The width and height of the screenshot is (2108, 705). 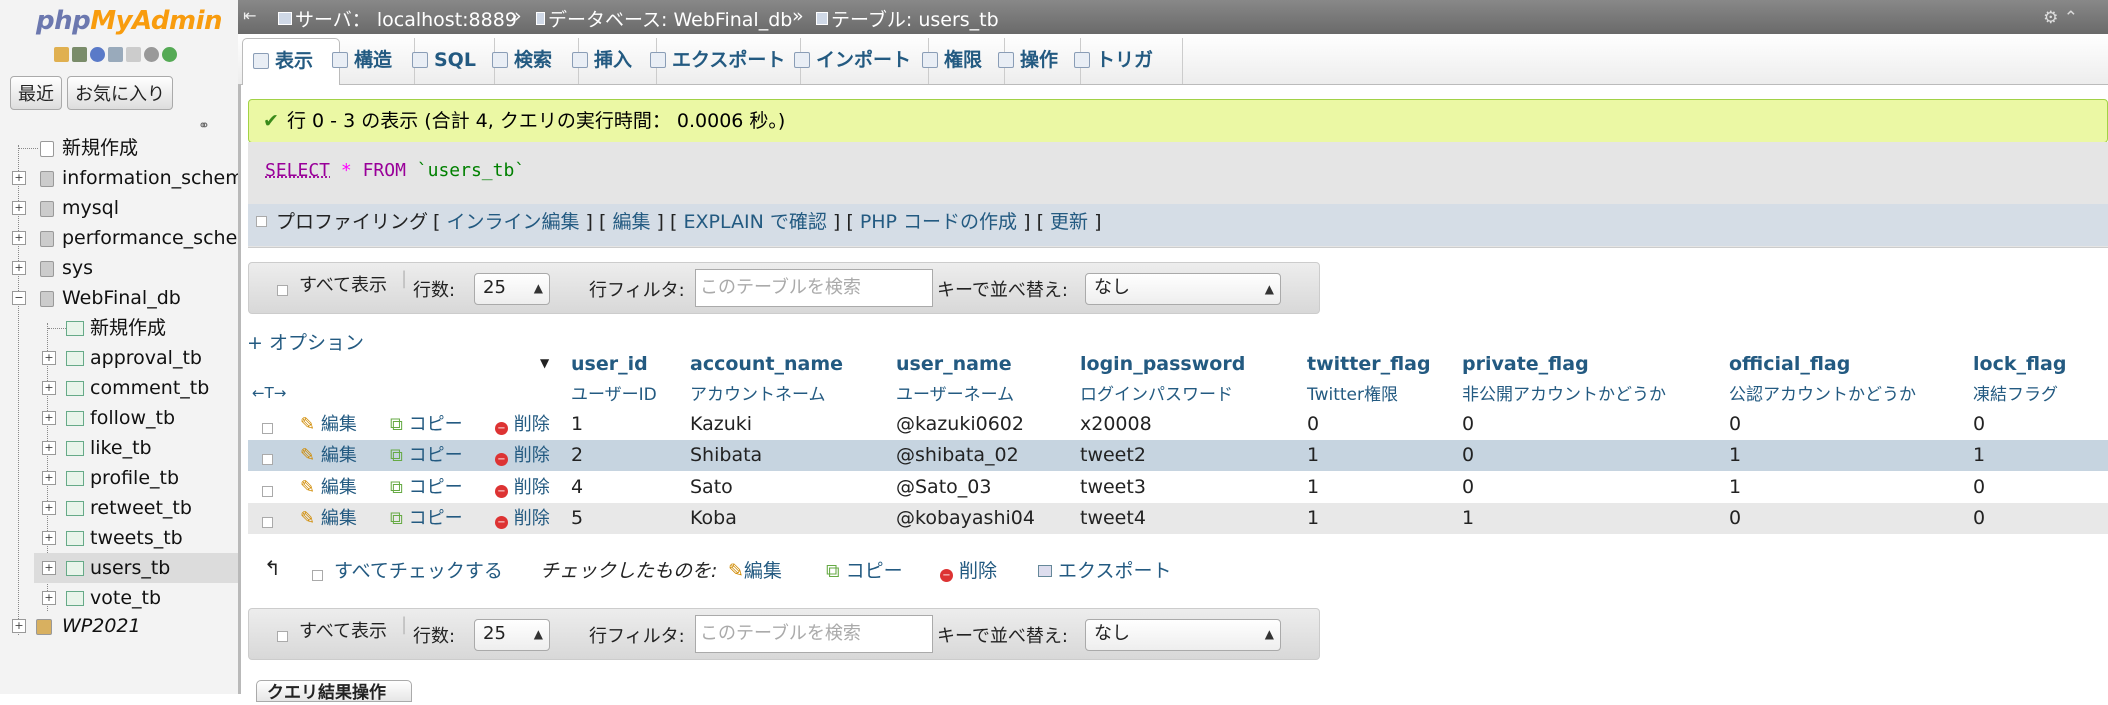 What do you see at coordinates (720, 61) in the screenshot?
I see `tab-export: エクスポート` at bounding box center [720, 61].